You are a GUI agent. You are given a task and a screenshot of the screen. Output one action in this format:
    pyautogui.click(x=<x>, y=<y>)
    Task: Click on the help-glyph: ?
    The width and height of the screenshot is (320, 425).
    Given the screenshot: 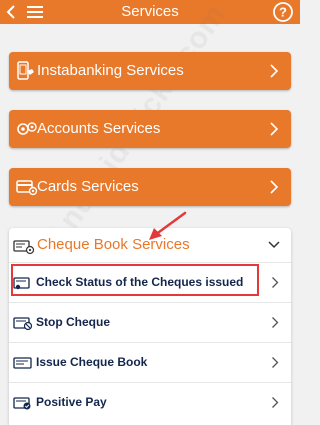 What is the action you would take?
    pyautogui.click(x=283, y=12)
    